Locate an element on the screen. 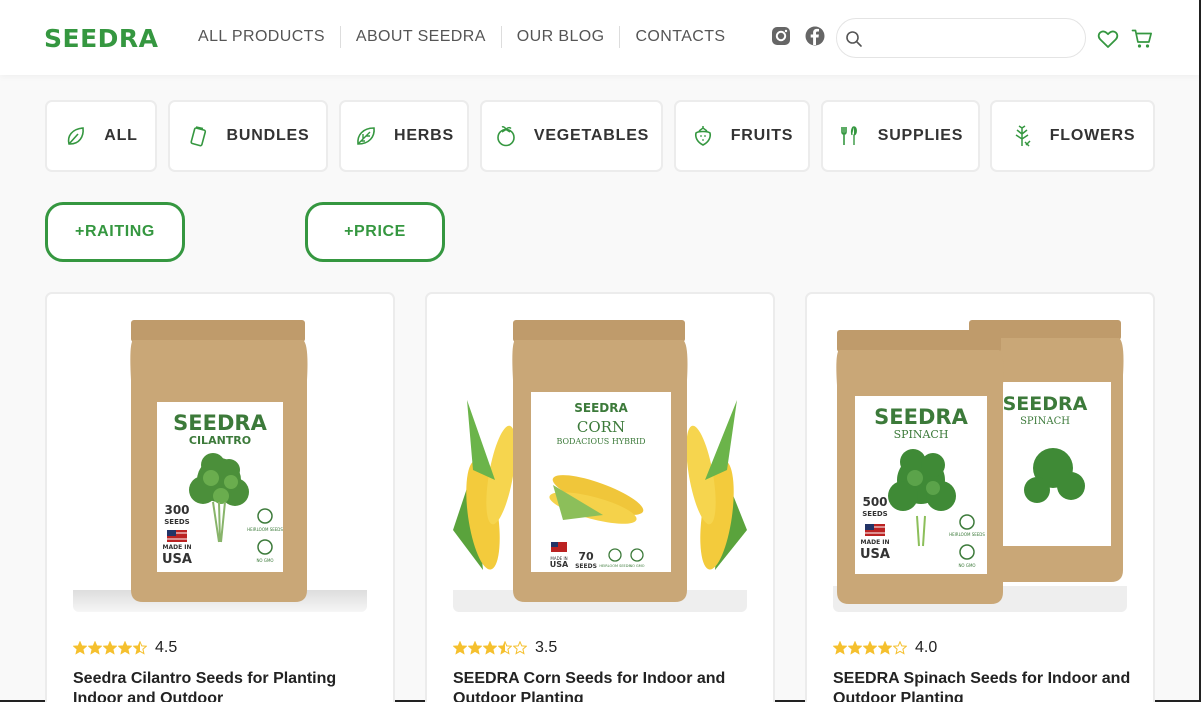 The image size is (1201, 702). filter-rating-button: +RAITING is located at coordinates (115, 232).